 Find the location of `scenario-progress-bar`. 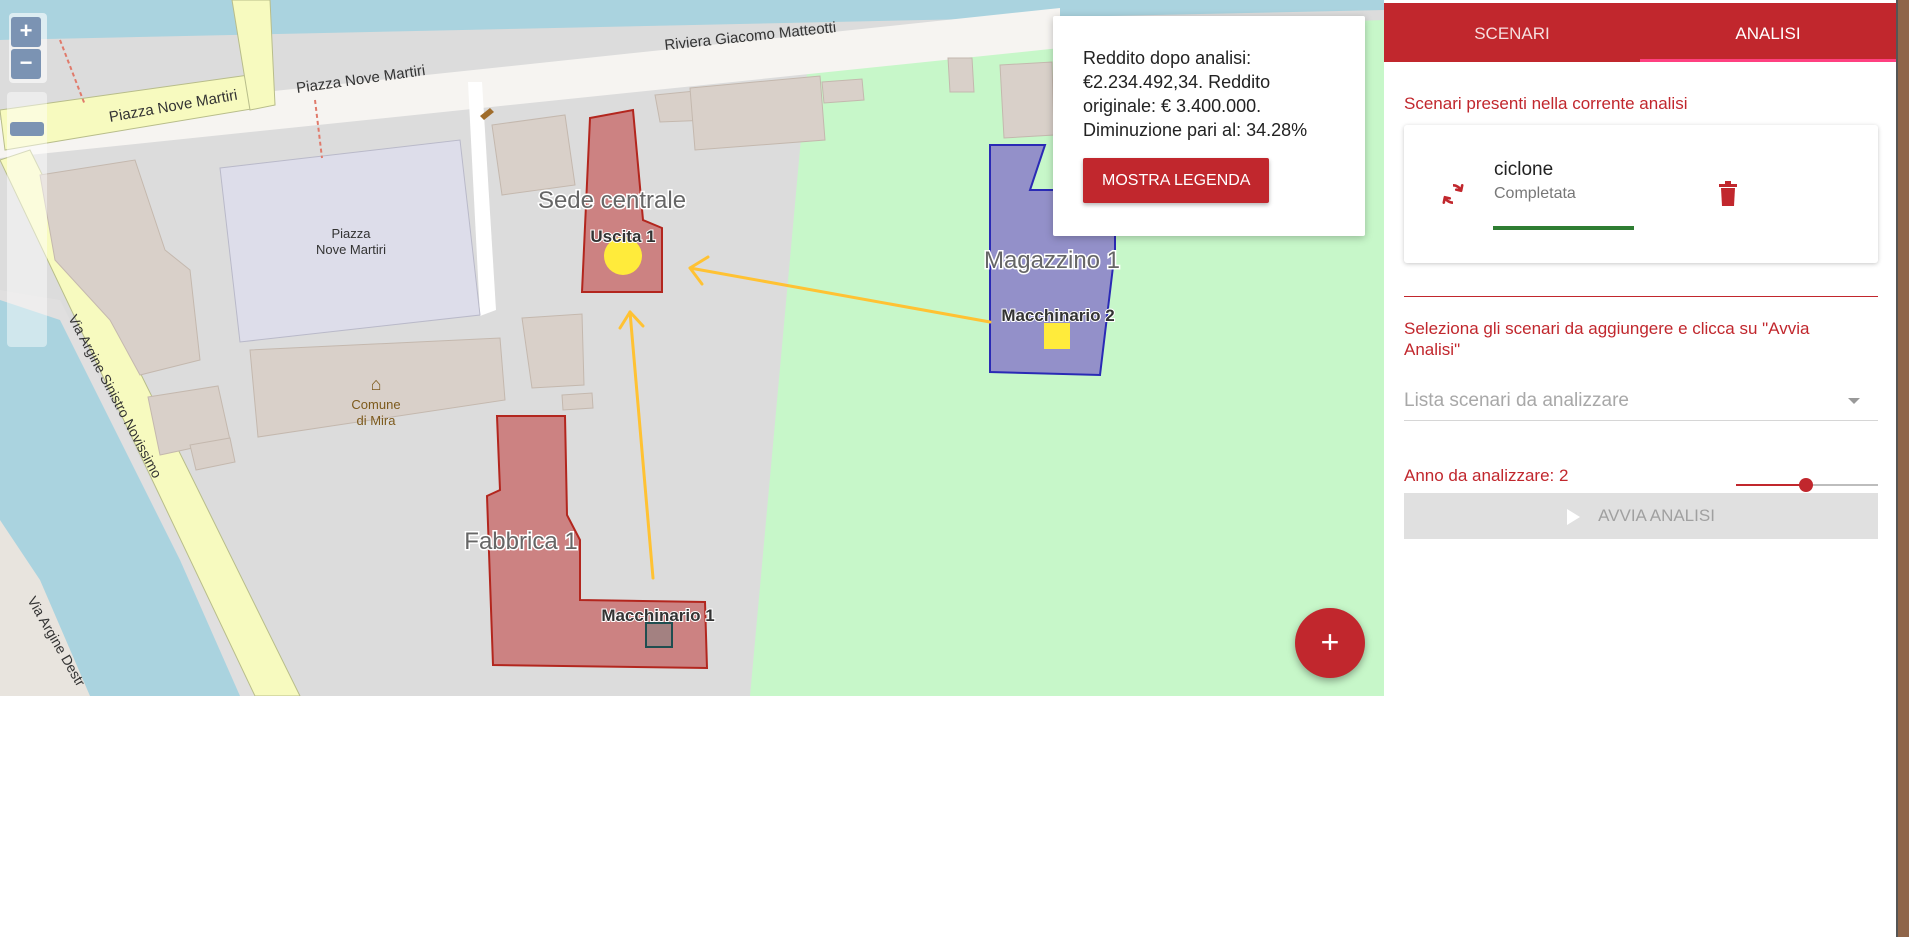

scenario-progress-bar is located at coordinates (1563, 228).